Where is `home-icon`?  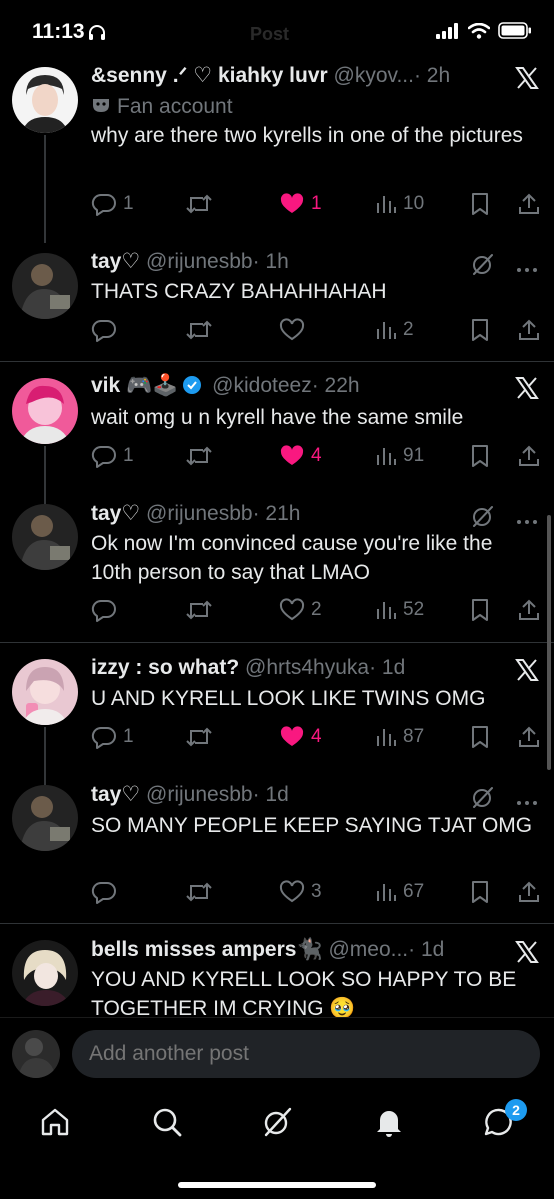 home-icon is located at coordinates (55, 1122).